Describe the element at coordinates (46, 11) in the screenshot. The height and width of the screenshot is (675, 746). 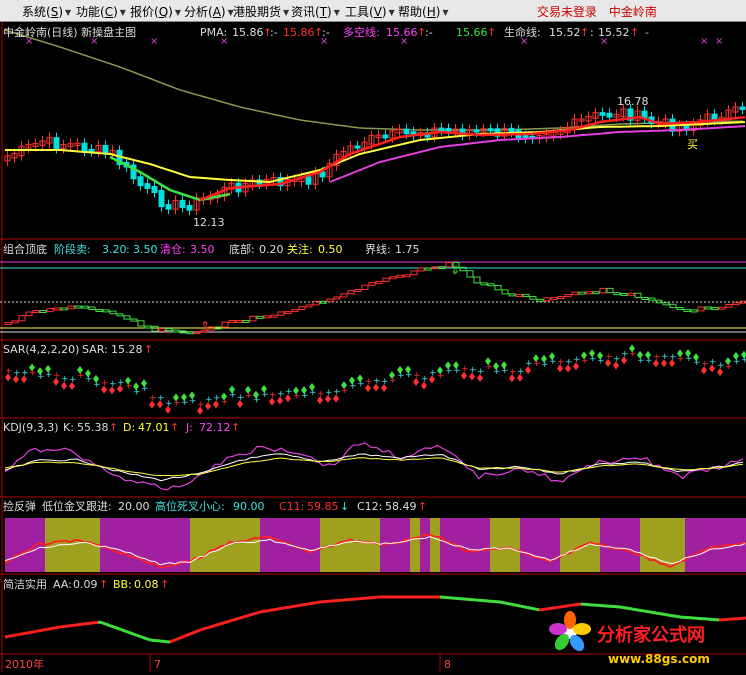
I see `menu-system: 系统(S)▼` at that location.